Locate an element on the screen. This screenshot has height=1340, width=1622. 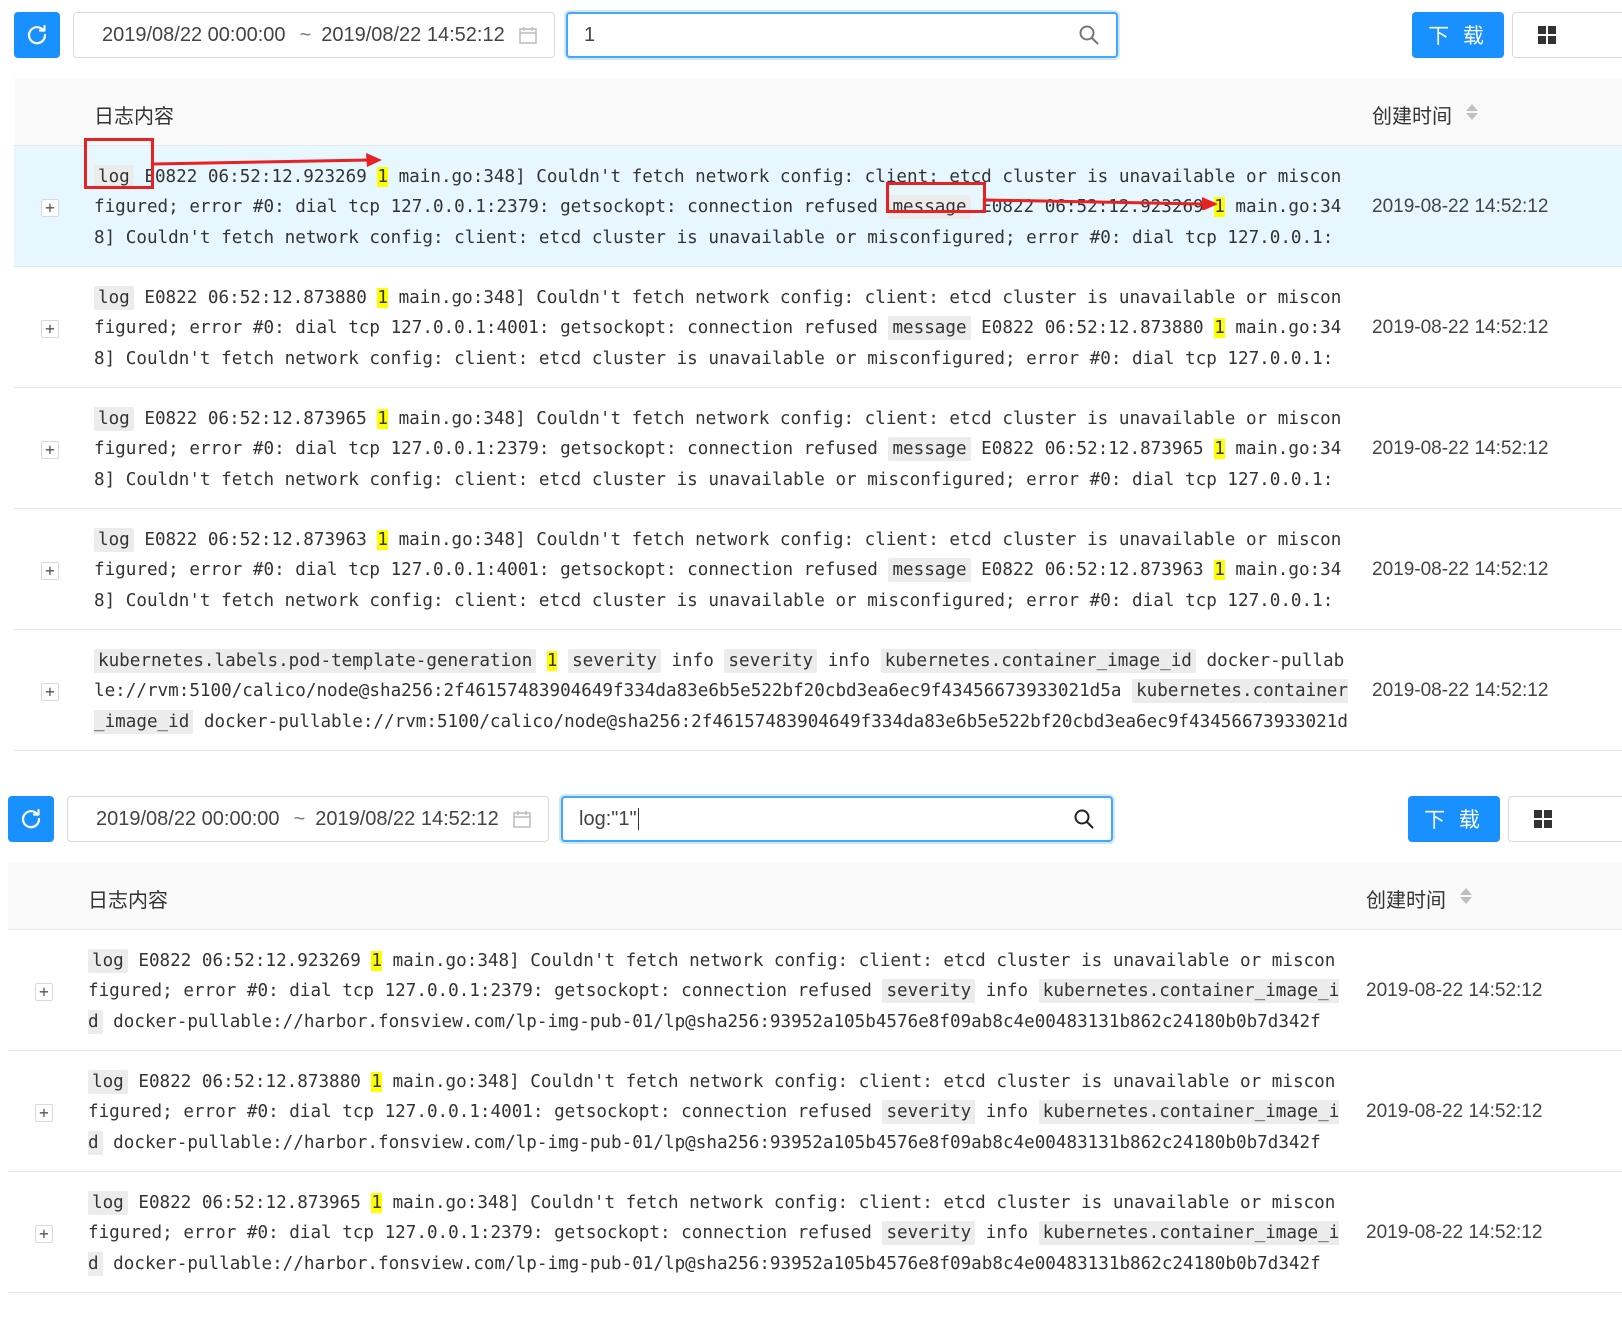
search-input: log:"1" is located at coordinates (837, 819).